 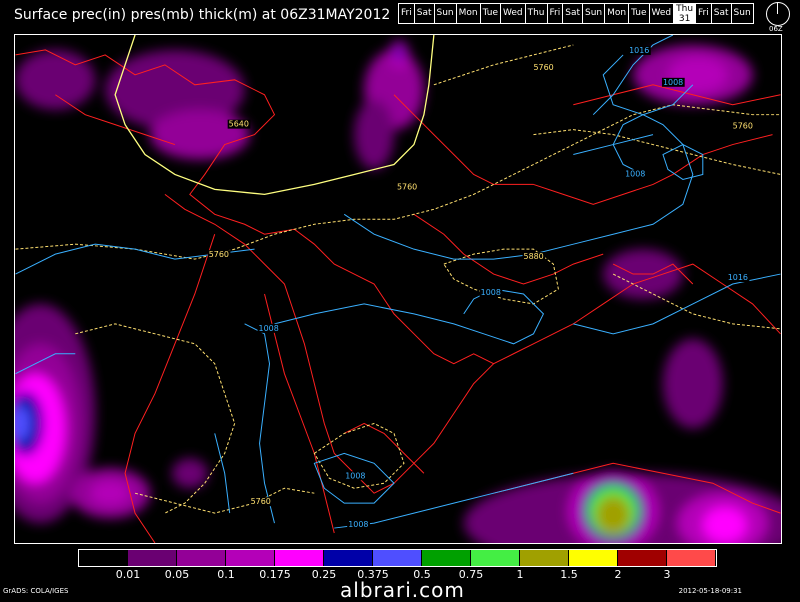 What do you see at coordinates (685, 9) in the screenshot?
I see `day-selected-name: Thu` at bounding box center [685, 9].